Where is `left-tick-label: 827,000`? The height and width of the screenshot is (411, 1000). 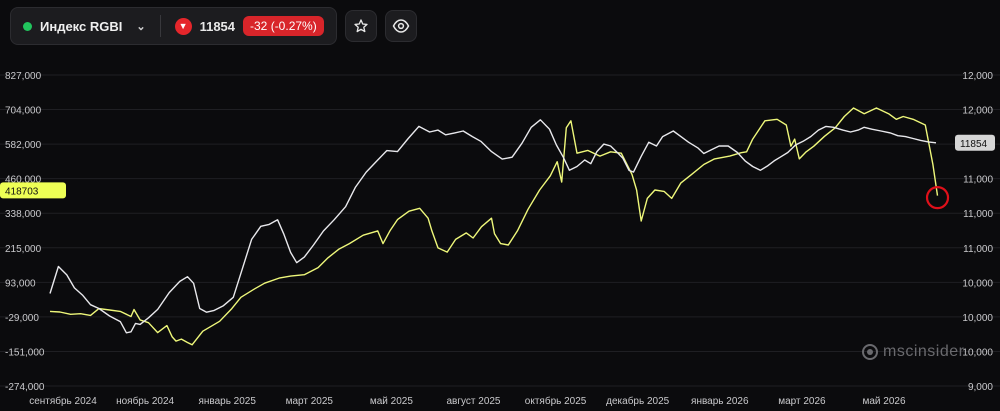 left-tick-label: 827,000 is located at coordinates (23, 76).